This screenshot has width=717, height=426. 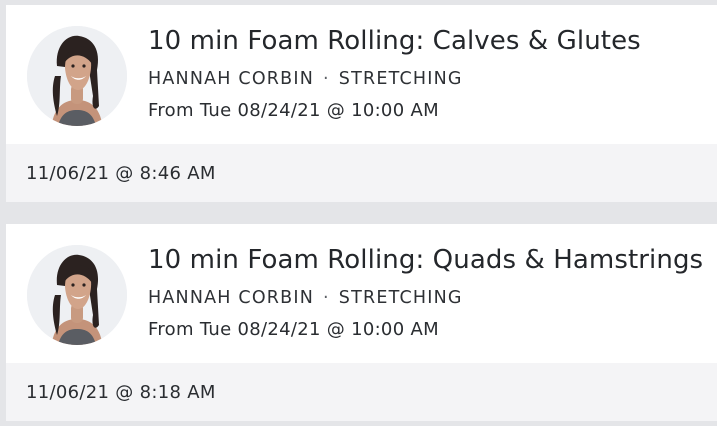 What do you see at coordinates (361, 392) in the screenshot?
I see `taken-at-timestamp: 11/06/21 @ 8:18 AM` at bounding box center [361, 392].